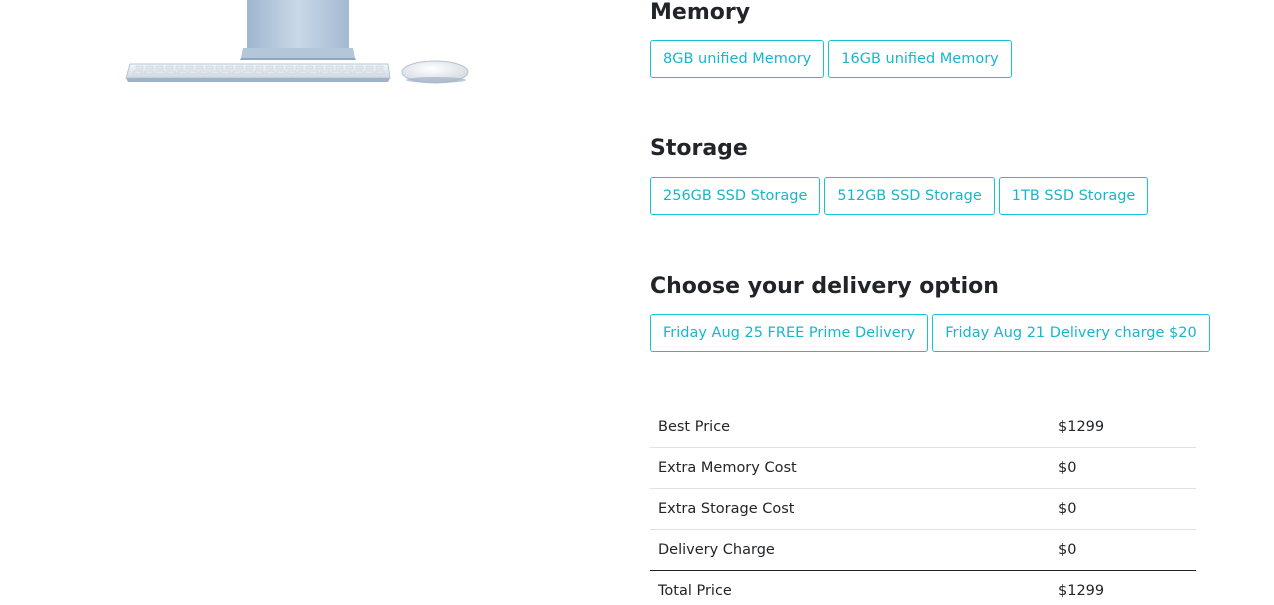 This screenshot has width=1274, height=605. What do you see at coordinates (737, 59) in the screenshot?
I see `memory-option-8gb-button: 8GB unified Memory` at bounding box center [737, 59].